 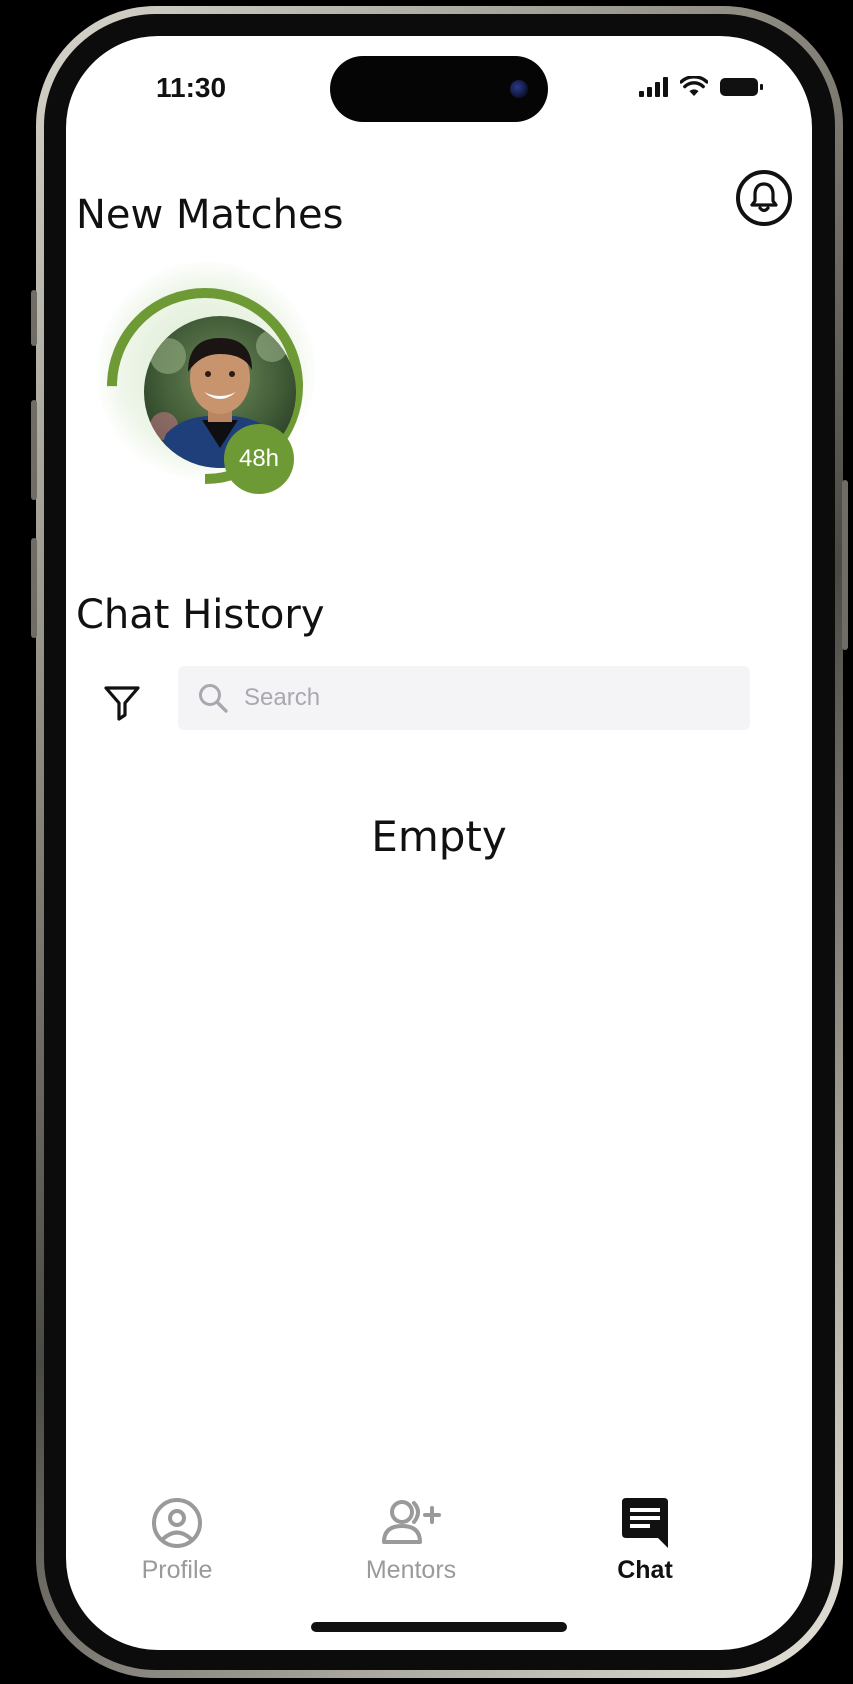 What do you see at coordinates (439, 89) in the screenshot?
I see `dynamic-island` at bounding box center [439, 89].